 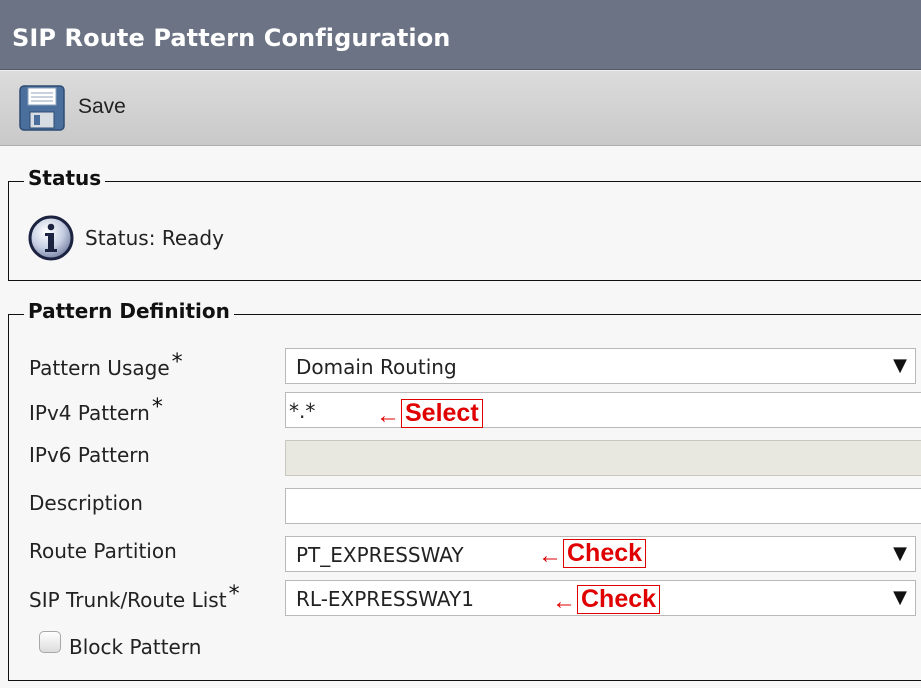 What do you see at coordinates (231, 38) in the screenshot?
I see `page-title: SIP Route Pattern Configuration` at bounding box center [231, 38].